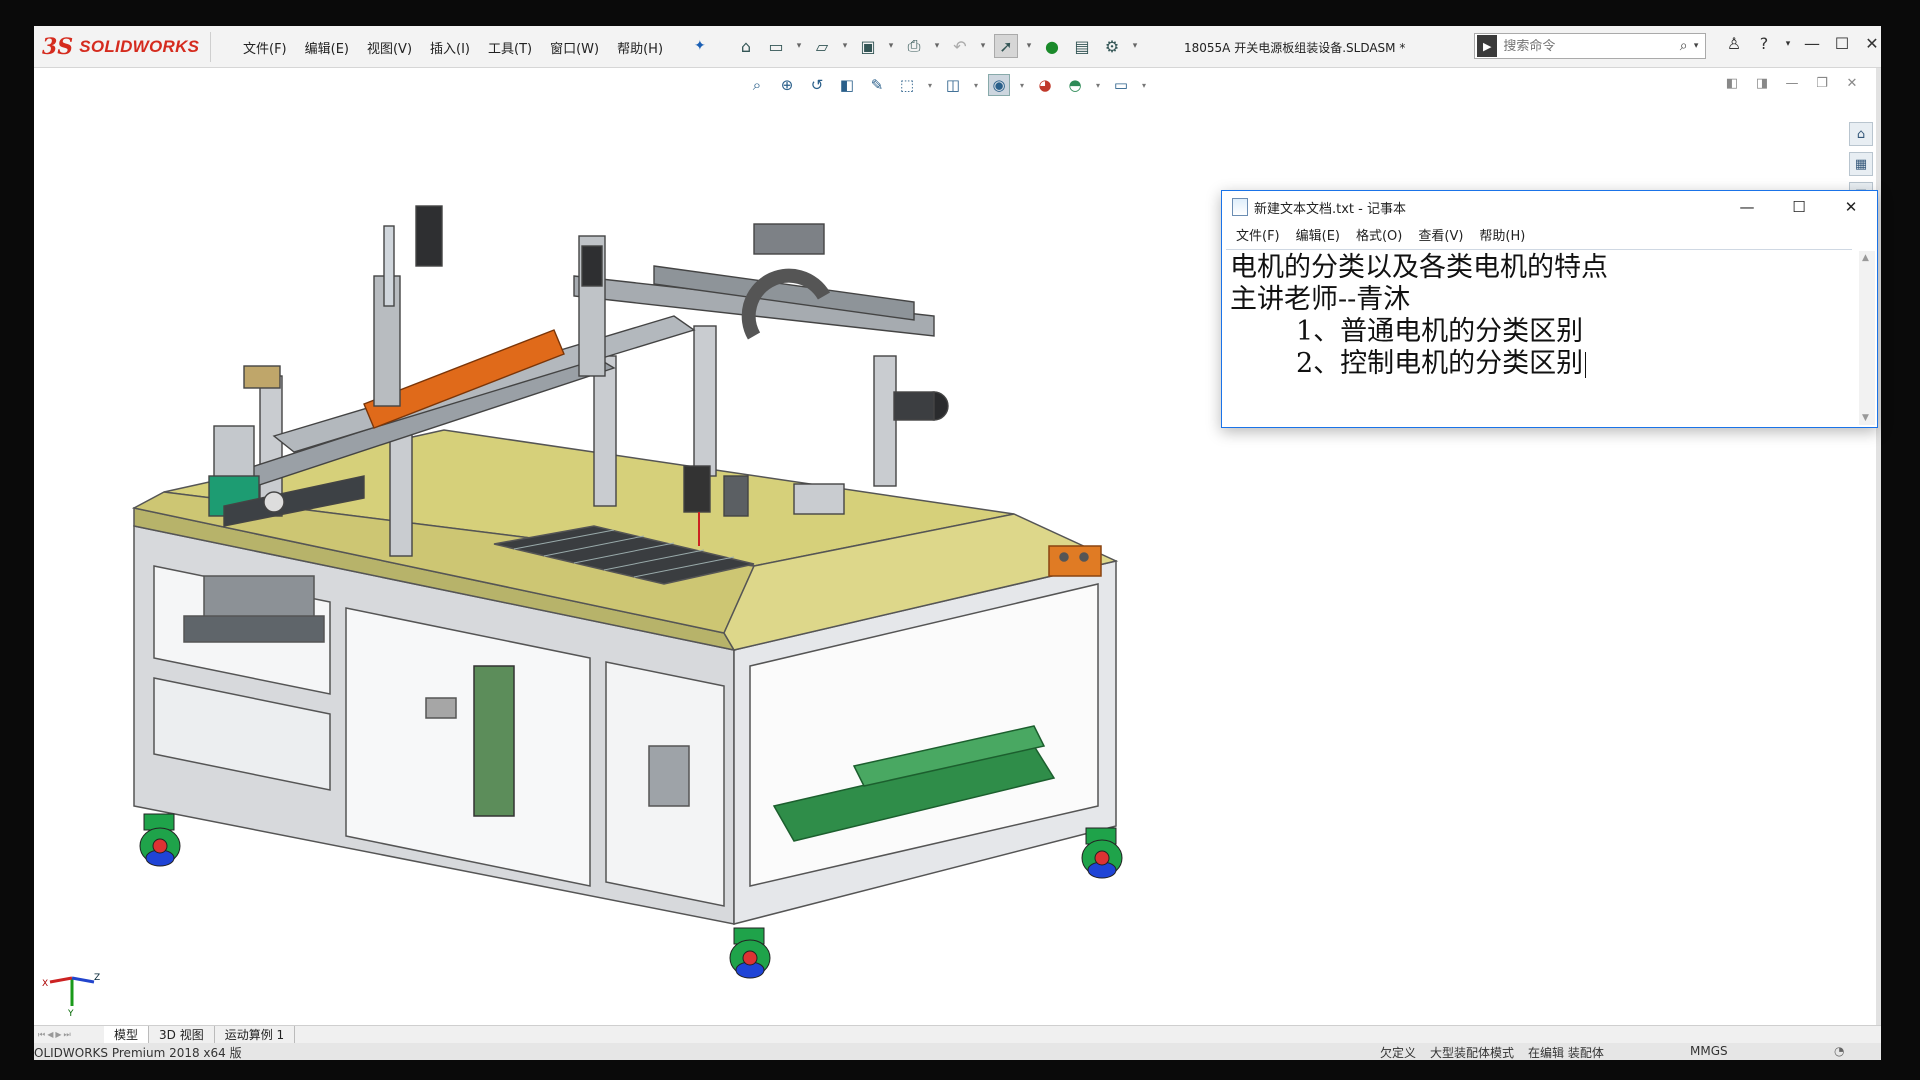  I want to click on unit-system: MMGS, so click(1709, 1051).